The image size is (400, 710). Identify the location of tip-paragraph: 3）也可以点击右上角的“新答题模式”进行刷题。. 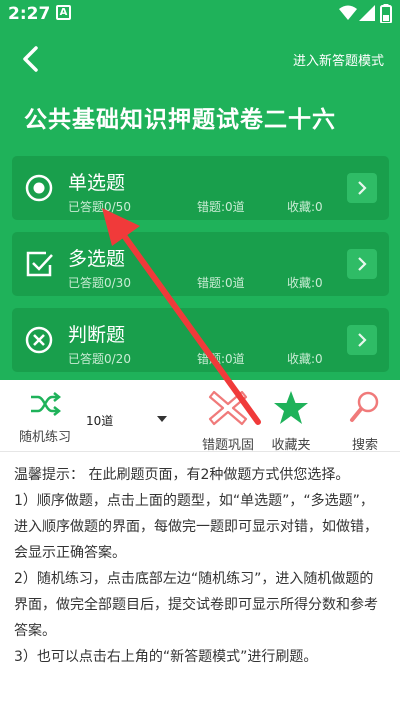
(166, 657).